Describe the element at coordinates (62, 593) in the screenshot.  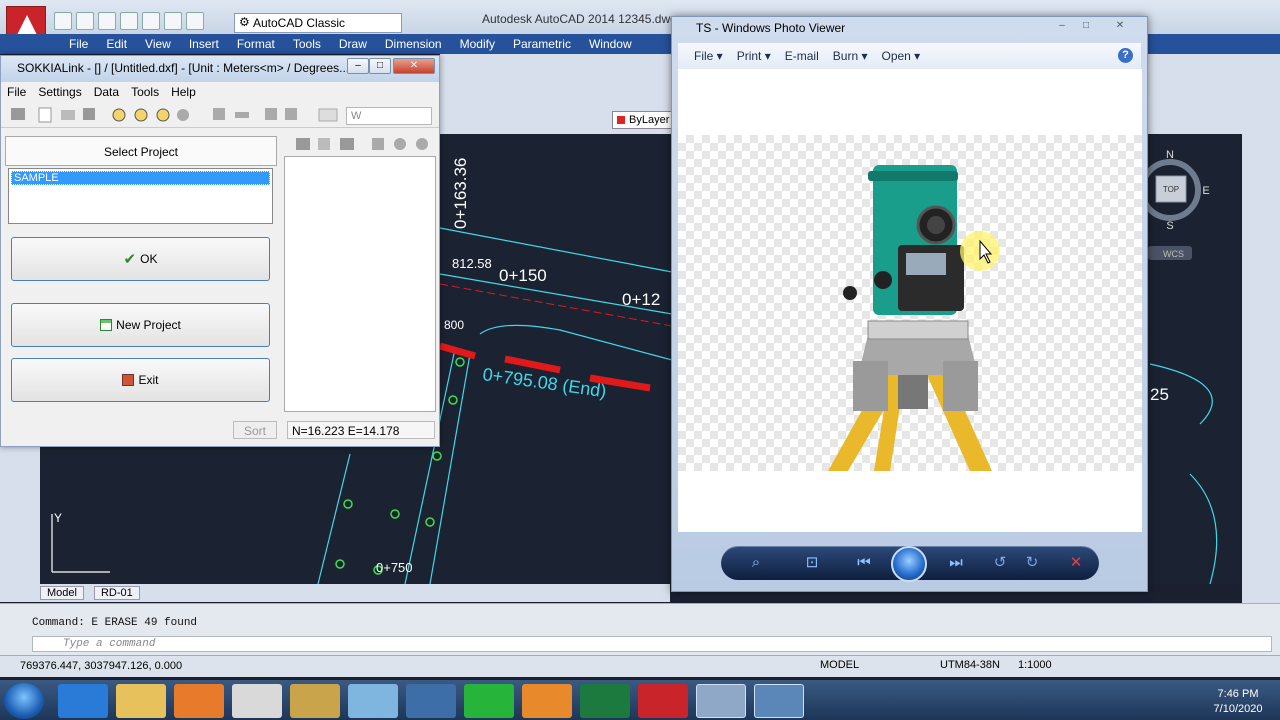
I see `tab-model: Model` at that location.